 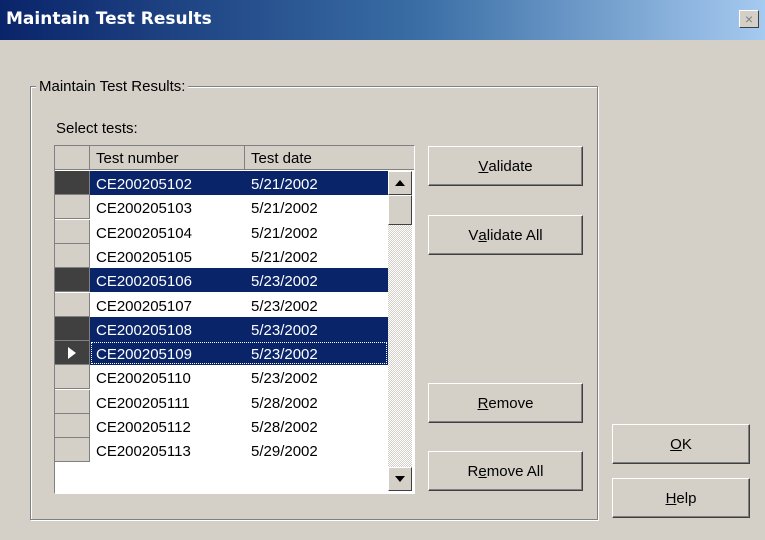 I want to click on vertical-scrollbar, so click(x=400, y=331).